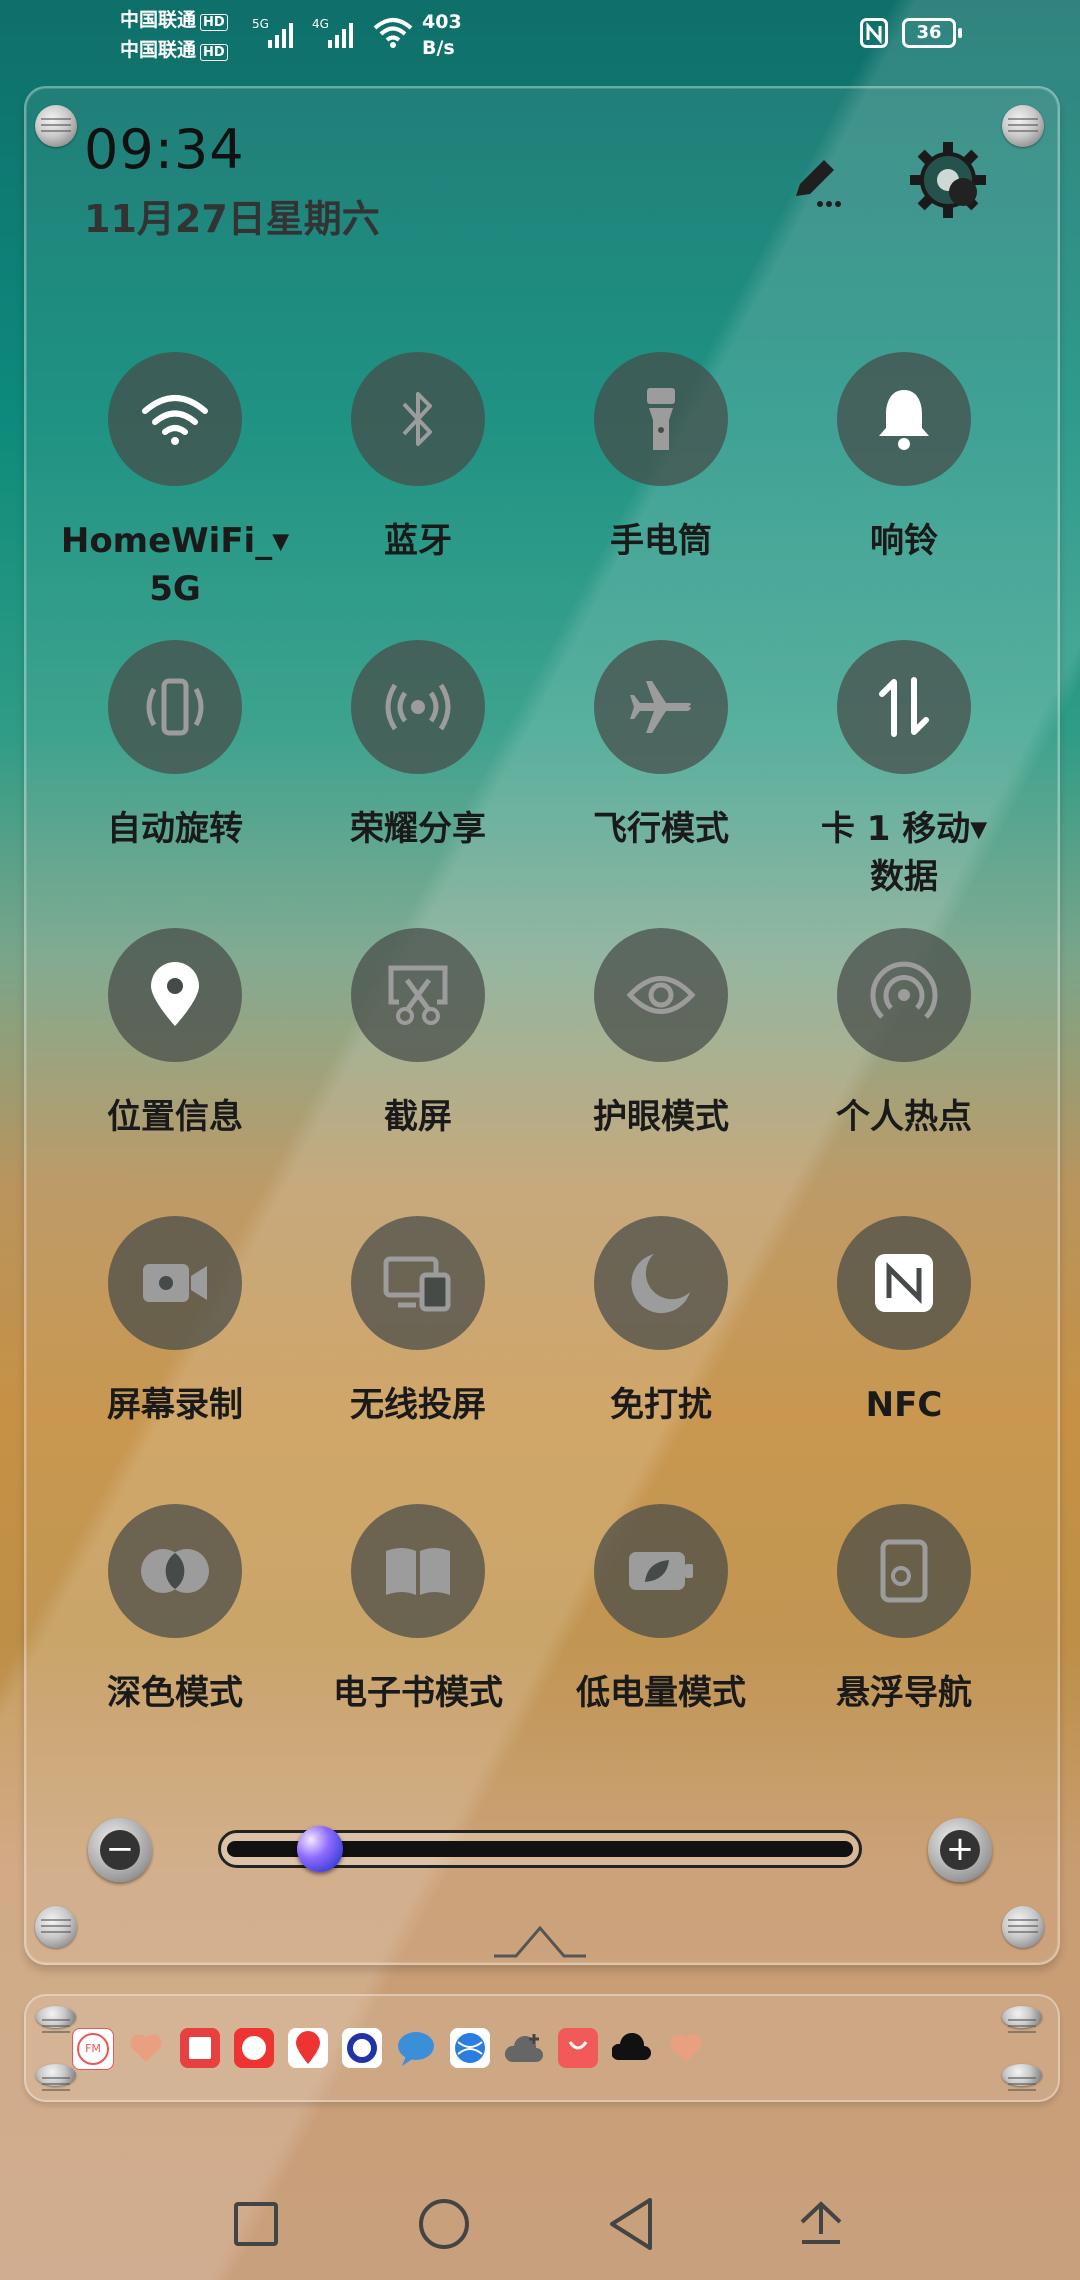  I want to click on back-triangle-icon, so click(631, 2224).